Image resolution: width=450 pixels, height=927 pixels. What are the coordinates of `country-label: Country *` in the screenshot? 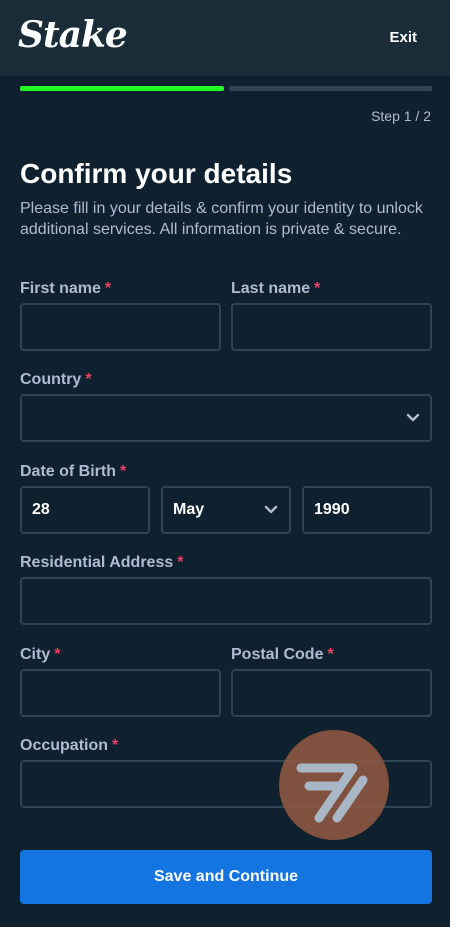 It's located at (56, 380).